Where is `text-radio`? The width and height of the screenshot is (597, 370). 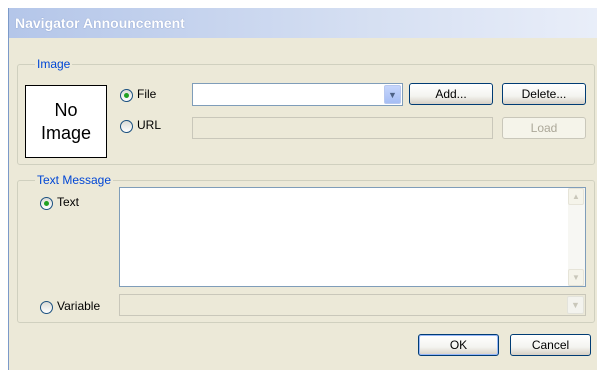
text-radio is located at coordinates (46, 203).